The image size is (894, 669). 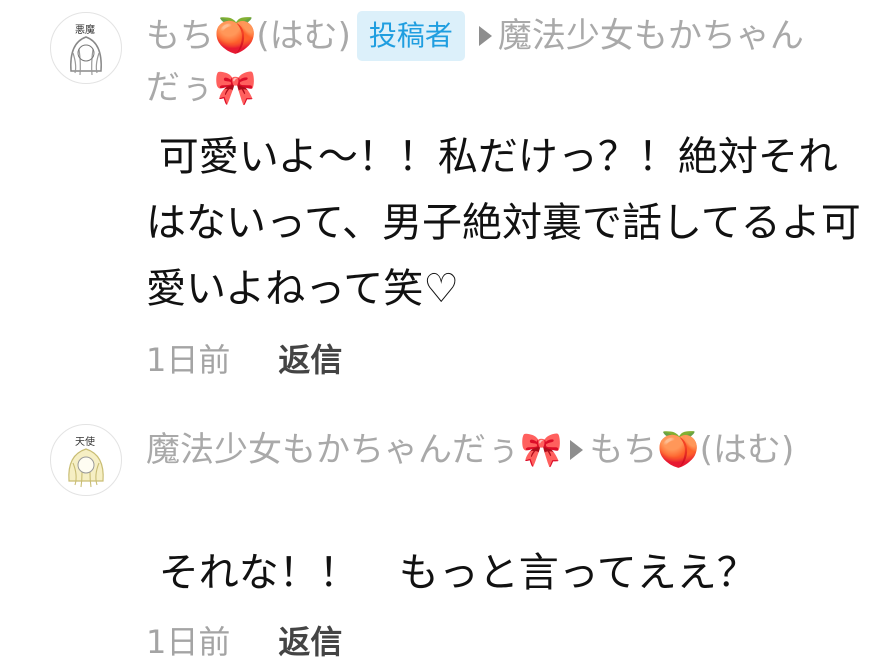 I want to click on author-name: もち🍑(はむ), so click(x=248, y=36).